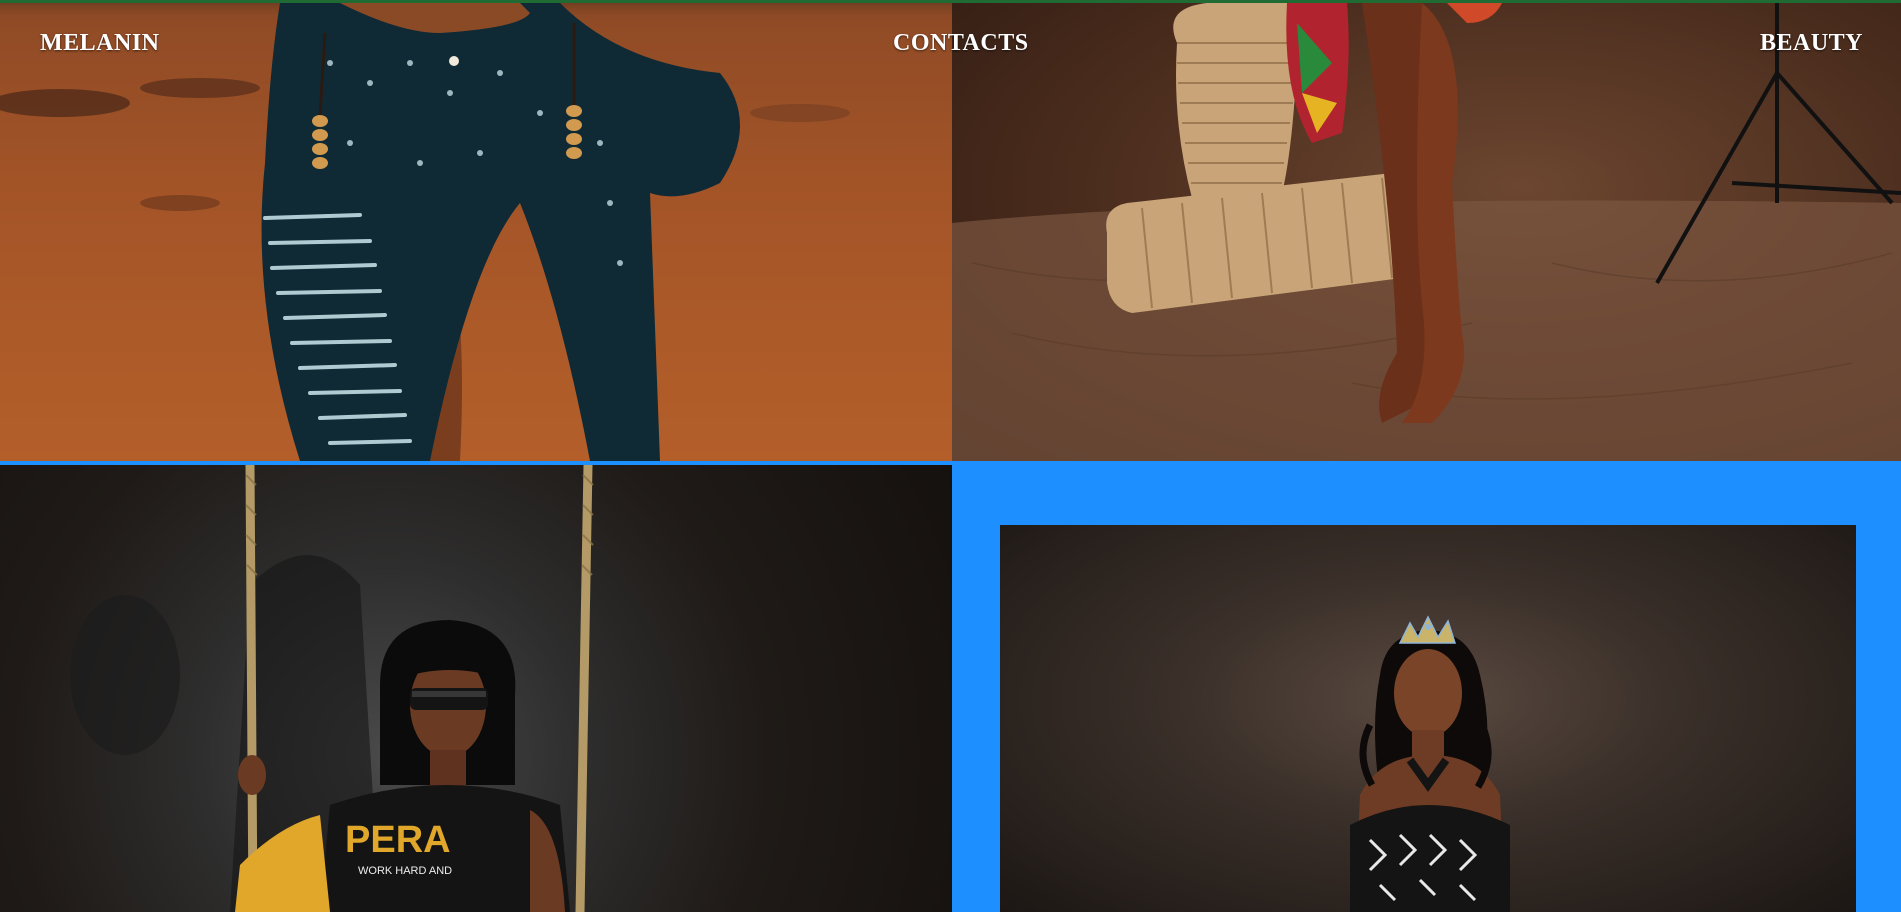 The width and height of the screenshot is (1901, 912). What do you see at coordinates (398, 840) in the screenshot?
I see `jacket-graphic-text: PERA` at bounding box center [398, 840].